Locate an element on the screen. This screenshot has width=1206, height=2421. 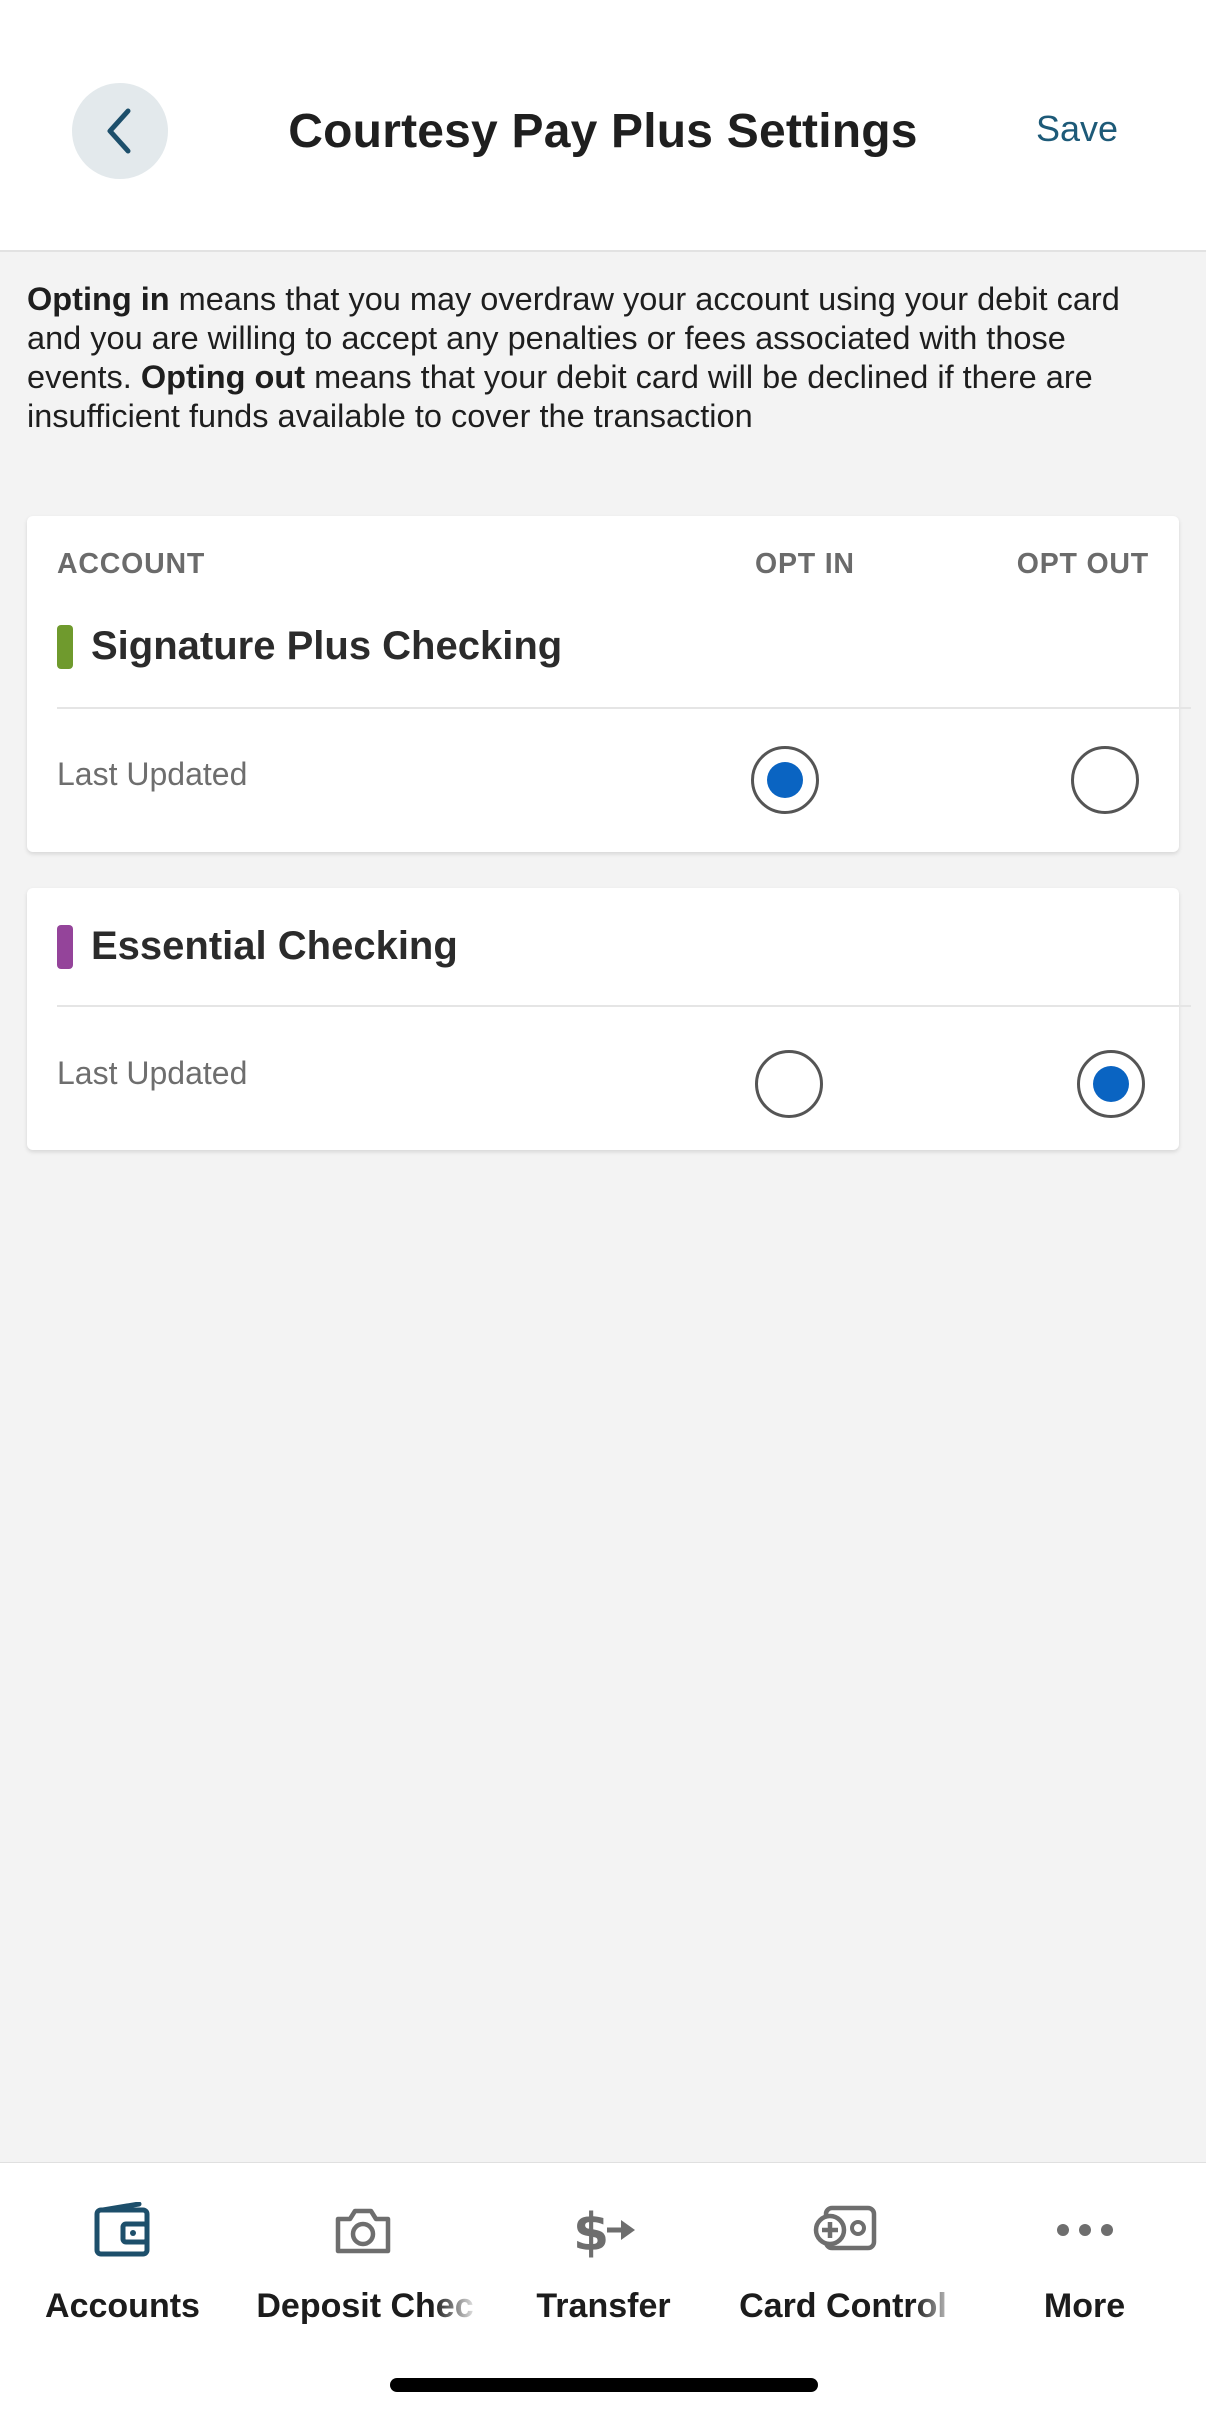
column-header-opt-out: OPT OUT is located at coordinates (1082, 564).